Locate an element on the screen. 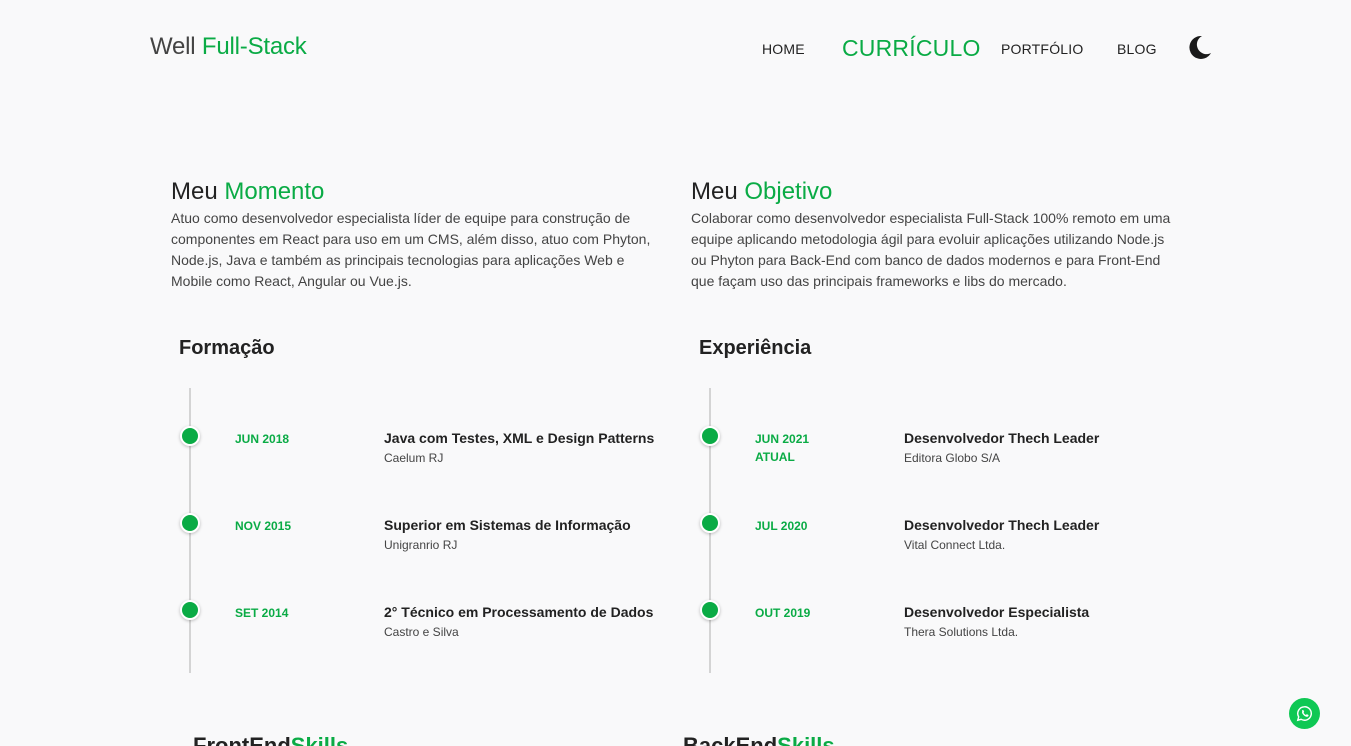  objective-title: Meu Objetivo is located at coordinates (931, 192).